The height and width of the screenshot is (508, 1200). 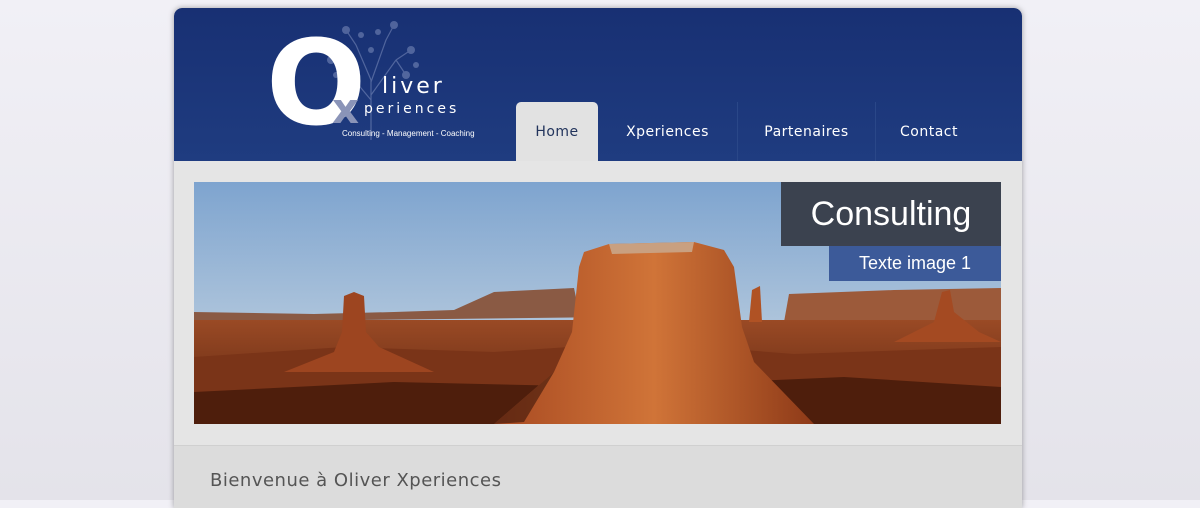 What do you see at coordinates (557, 131) in the screenshot?
I see `nav-item-home: Home` at bounding box center [557, 131].